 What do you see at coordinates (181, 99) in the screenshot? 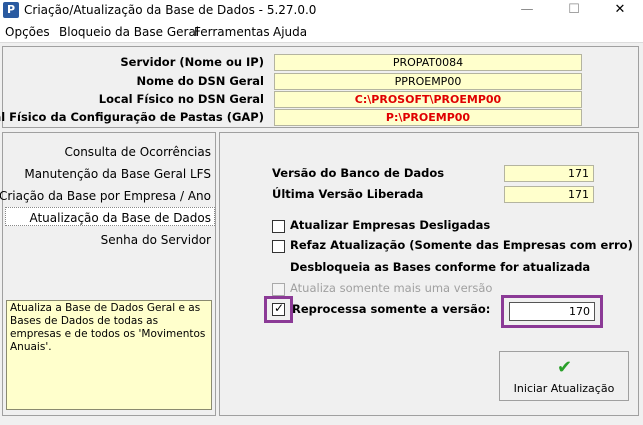
I see `dsn-path-label: Local Físico no DSN Geral` at bounding box center [181, 99].